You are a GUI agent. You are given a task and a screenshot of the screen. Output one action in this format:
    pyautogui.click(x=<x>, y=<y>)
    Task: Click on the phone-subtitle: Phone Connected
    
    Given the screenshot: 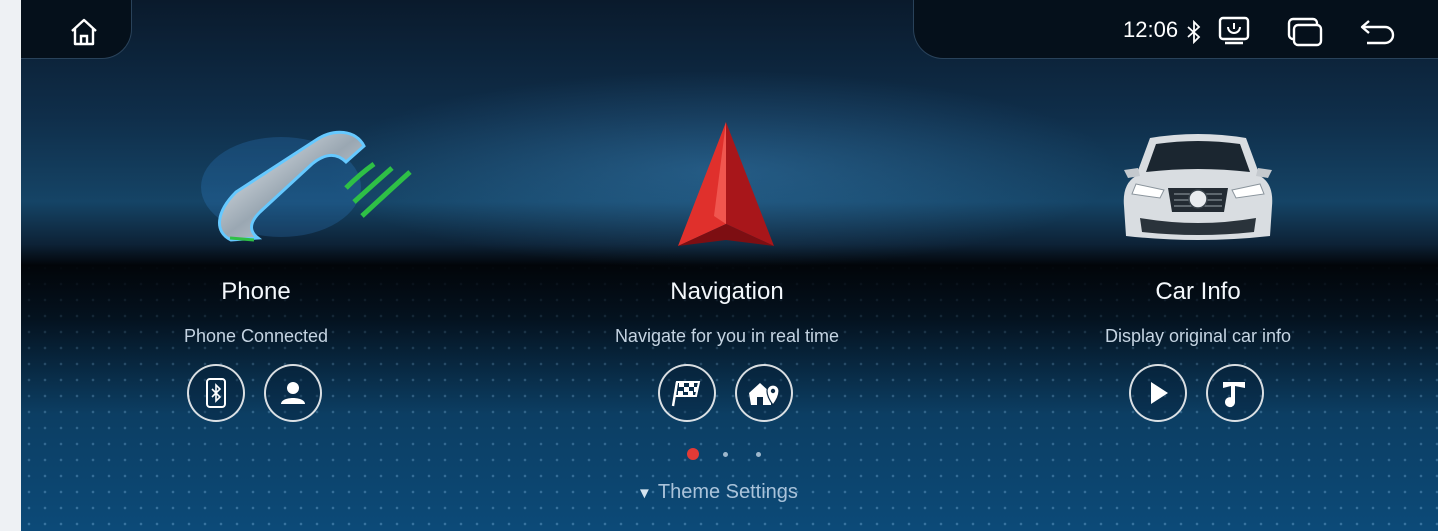 What is the action you would take?
    pyautogui.click(x=256, y=336)
    